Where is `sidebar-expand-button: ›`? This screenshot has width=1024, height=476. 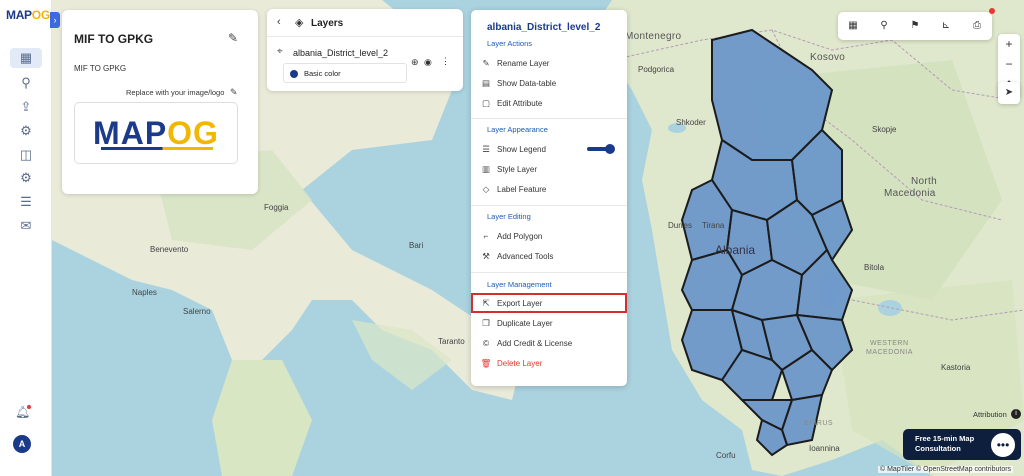
sidebar-expand-button: › is located at coordinates (55, 20).